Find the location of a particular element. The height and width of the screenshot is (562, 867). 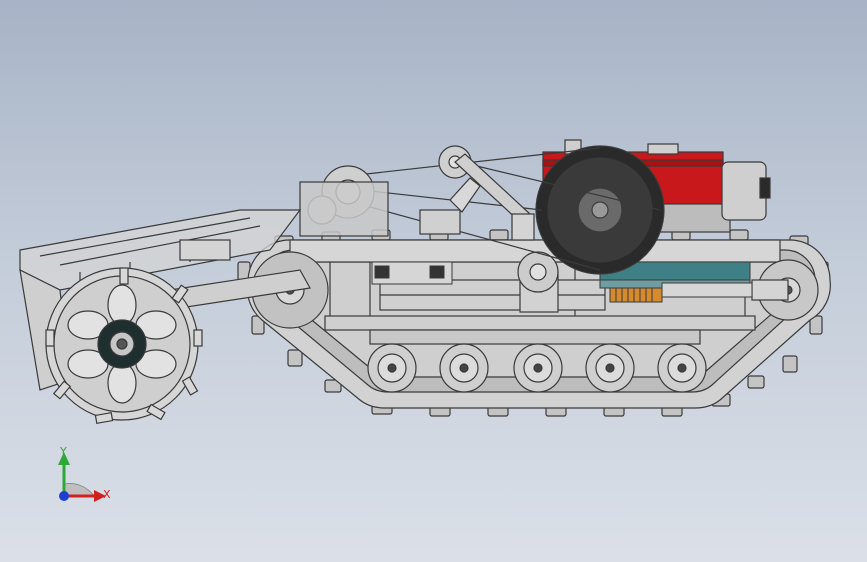

tensioner-spring is located at coordinates (636, 295).